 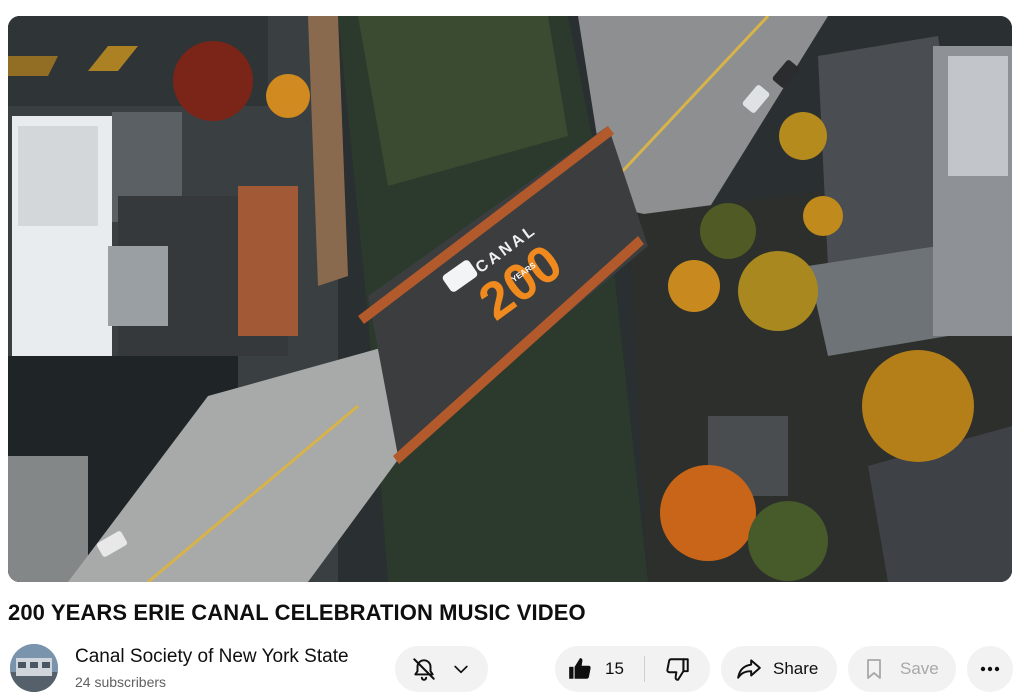 I want to click on more-horizontal-icon, so click(x=990, y=669).